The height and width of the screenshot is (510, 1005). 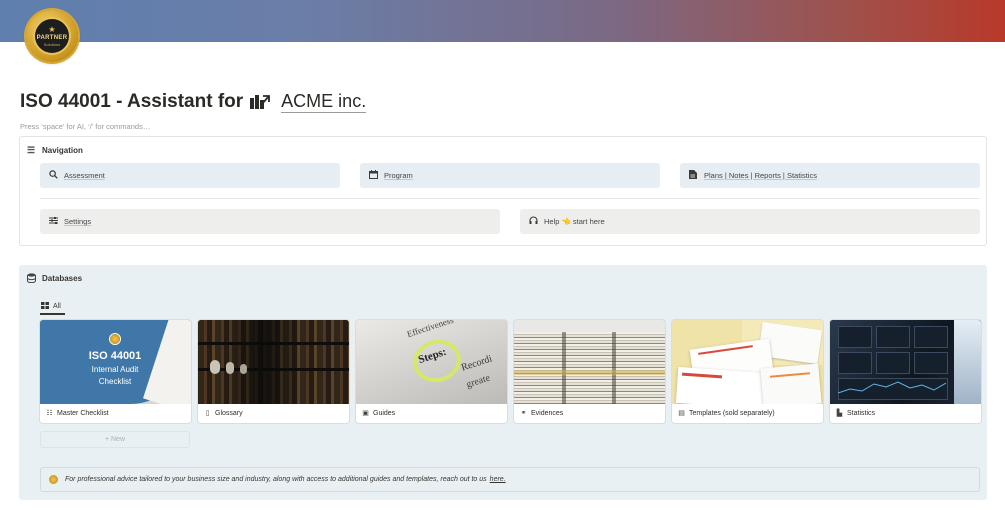 I want to click on plans-notes-reports-button: Plans | Notes | Reports | Statistics, so click(x=830, y=175).